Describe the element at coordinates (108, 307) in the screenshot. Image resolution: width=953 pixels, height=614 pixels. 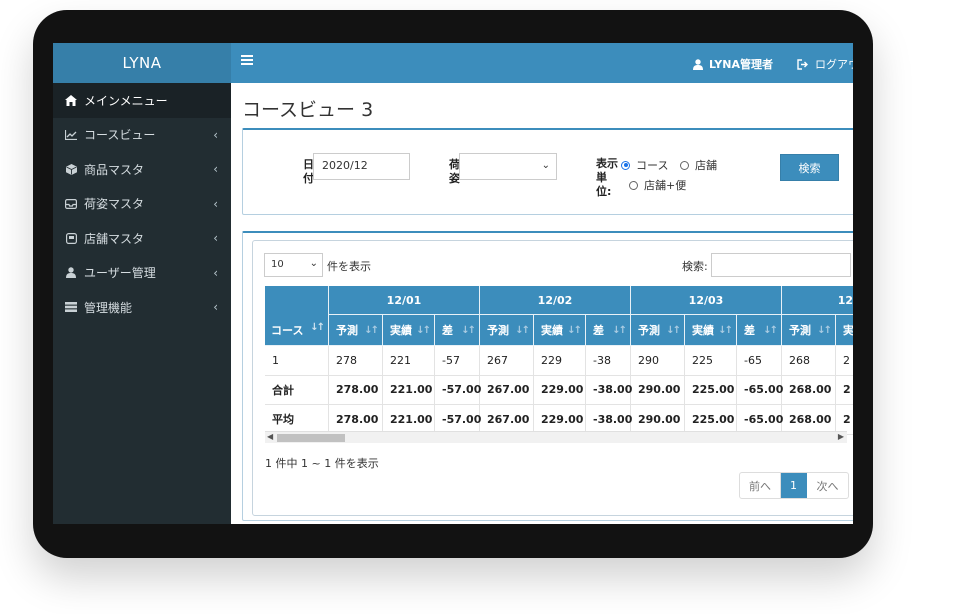
I see `sidebar-item-label: 管理機能` at that location.